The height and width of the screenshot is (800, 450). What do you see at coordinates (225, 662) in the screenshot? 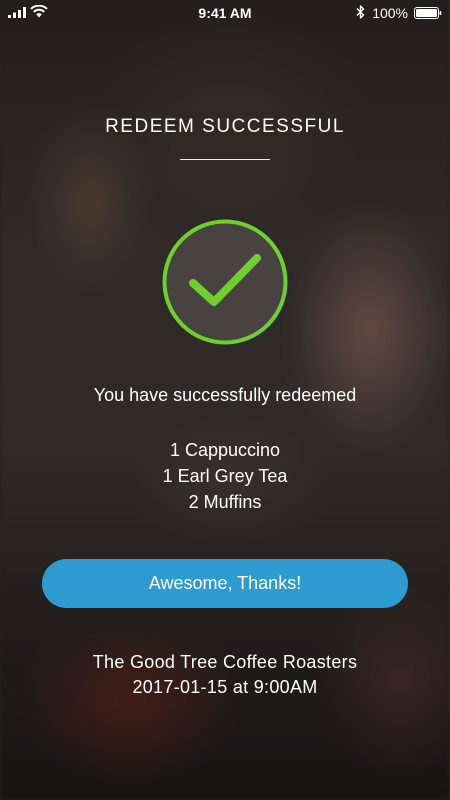
I see `store-name: The Good Tree Coffee Roasters` at bounding box center [225, 662].